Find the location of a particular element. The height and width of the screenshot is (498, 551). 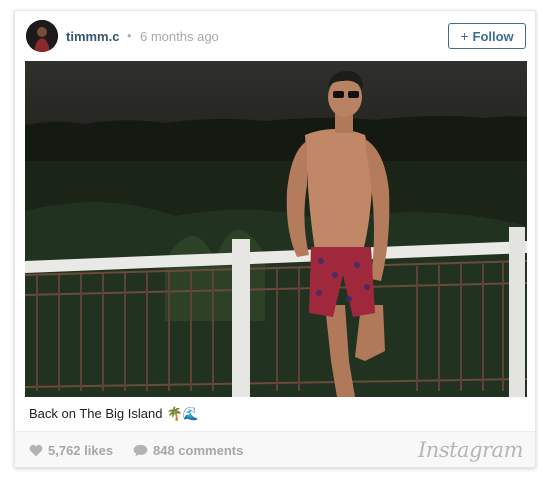

follow-label: Follow is located at coordinates (493, 36).